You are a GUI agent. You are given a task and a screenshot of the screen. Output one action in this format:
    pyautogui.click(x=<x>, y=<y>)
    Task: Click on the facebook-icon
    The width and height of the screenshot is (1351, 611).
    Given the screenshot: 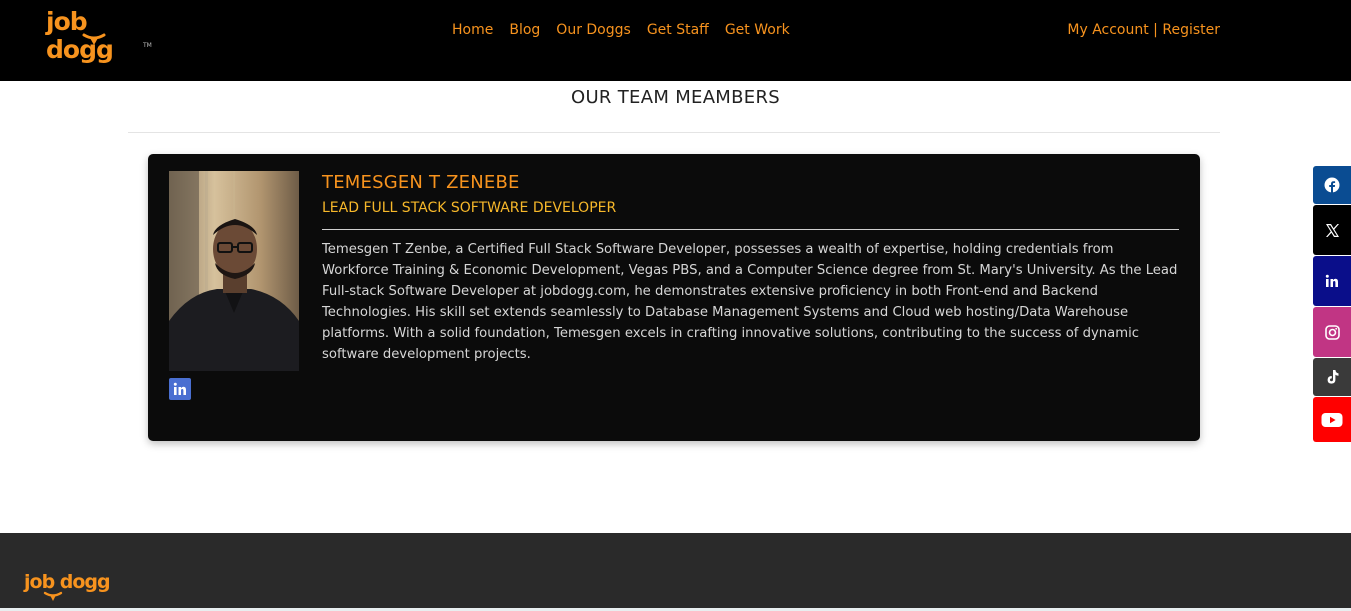 What is the action you would take?
    pyautogui.click(x=1332, y=185)
    